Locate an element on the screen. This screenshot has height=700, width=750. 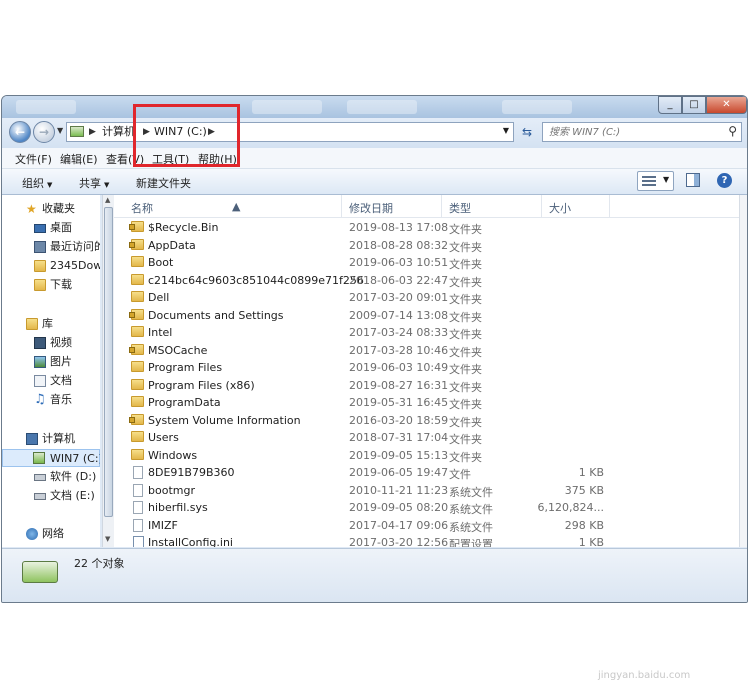
view-options-button: ▼ is located at coordinates (655, 181).